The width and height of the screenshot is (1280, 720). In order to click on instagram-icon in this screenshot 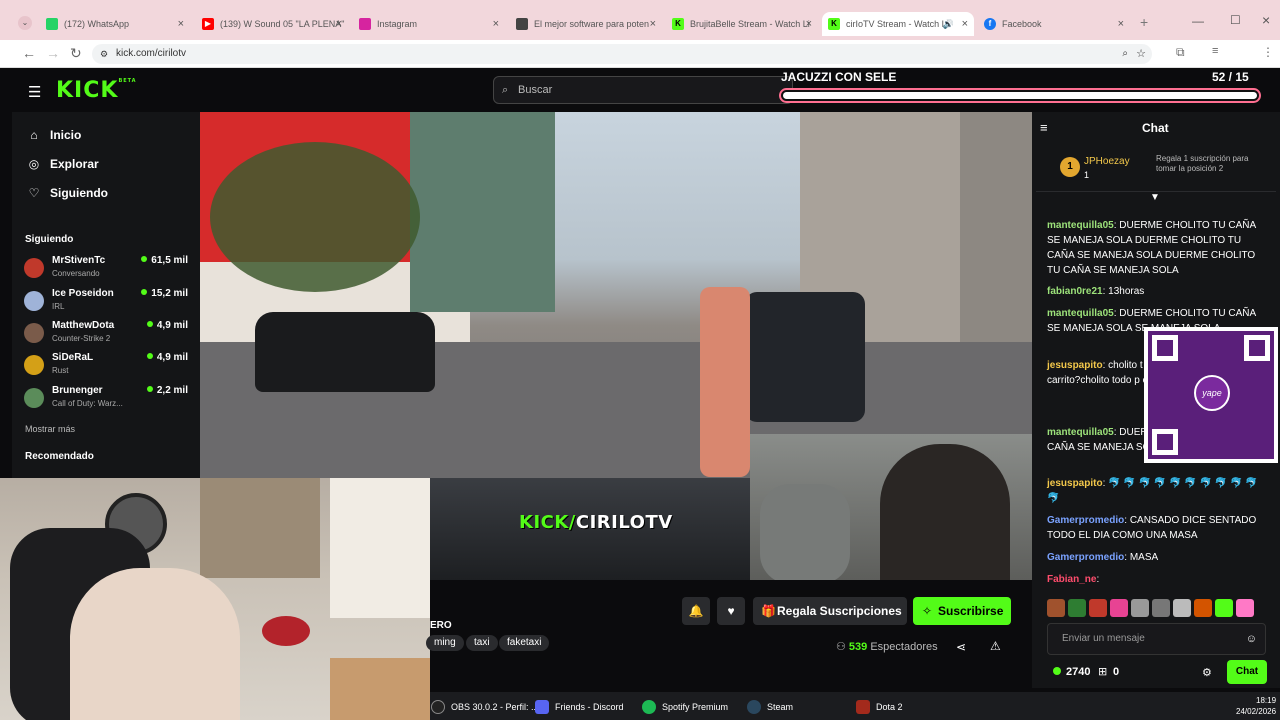, I will do `click(365, 24)`.